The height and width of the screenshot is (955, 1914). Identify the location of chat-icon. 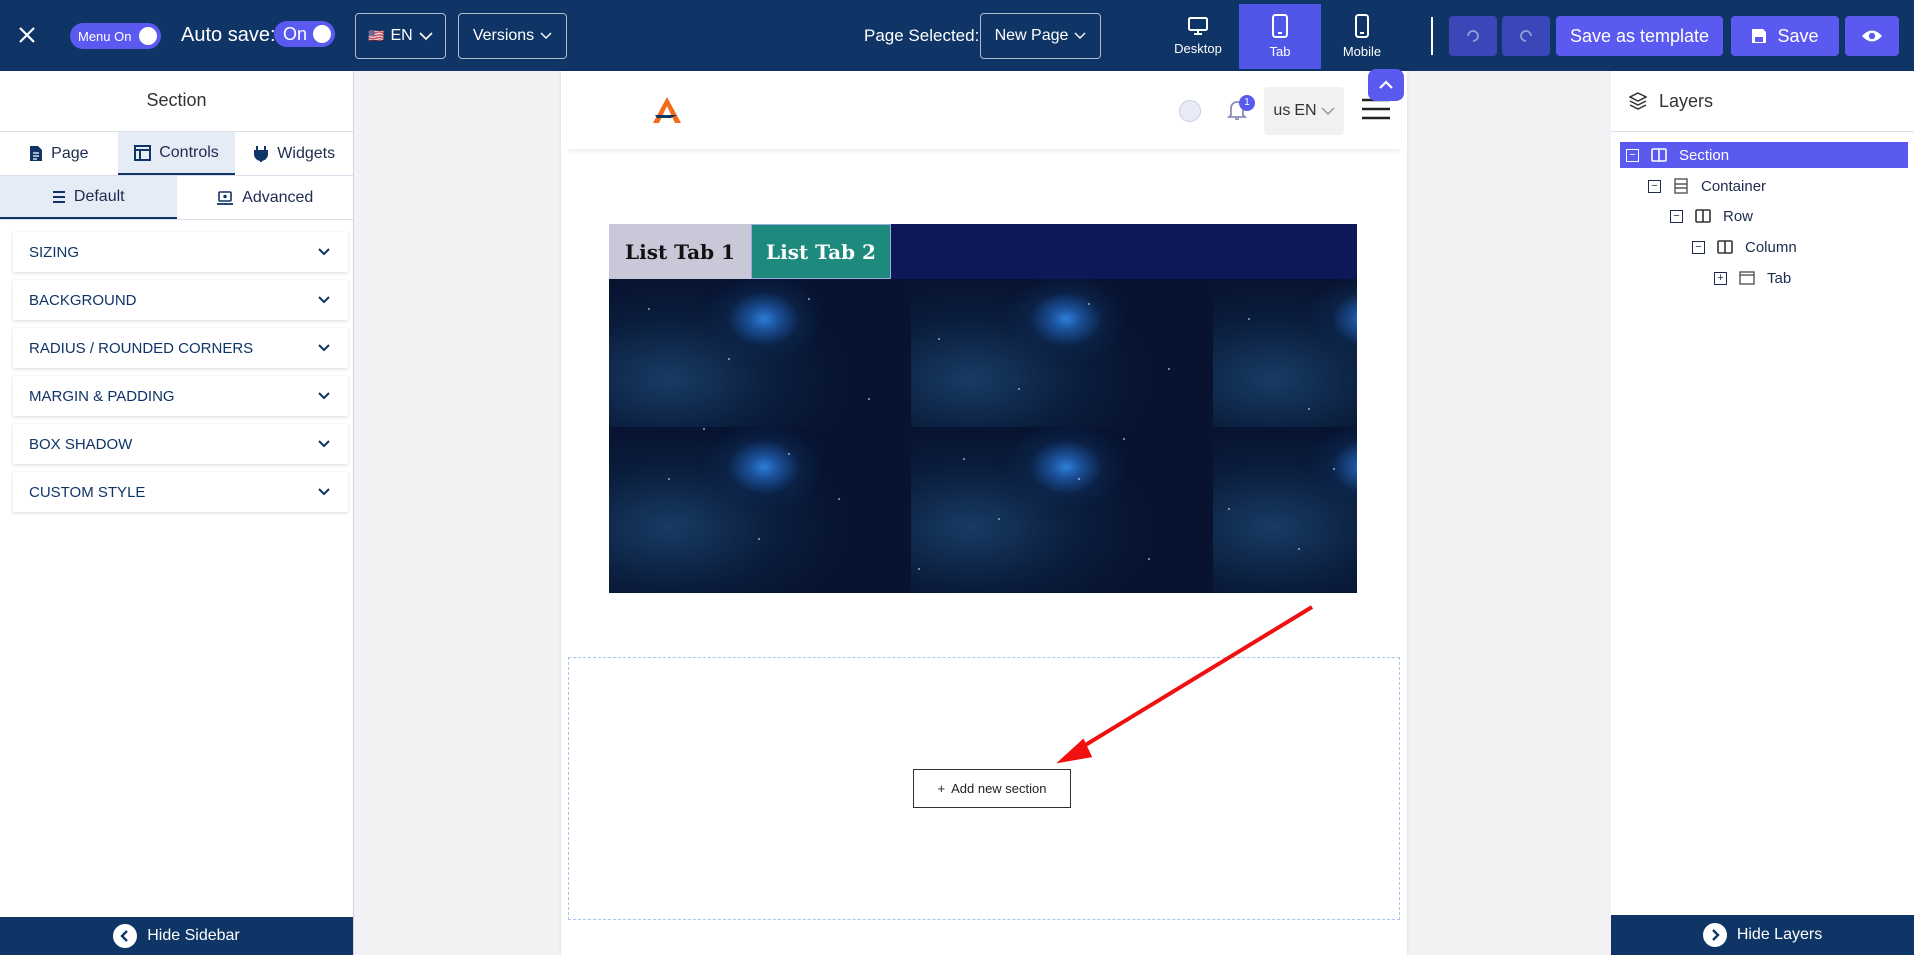
(1190, 111).